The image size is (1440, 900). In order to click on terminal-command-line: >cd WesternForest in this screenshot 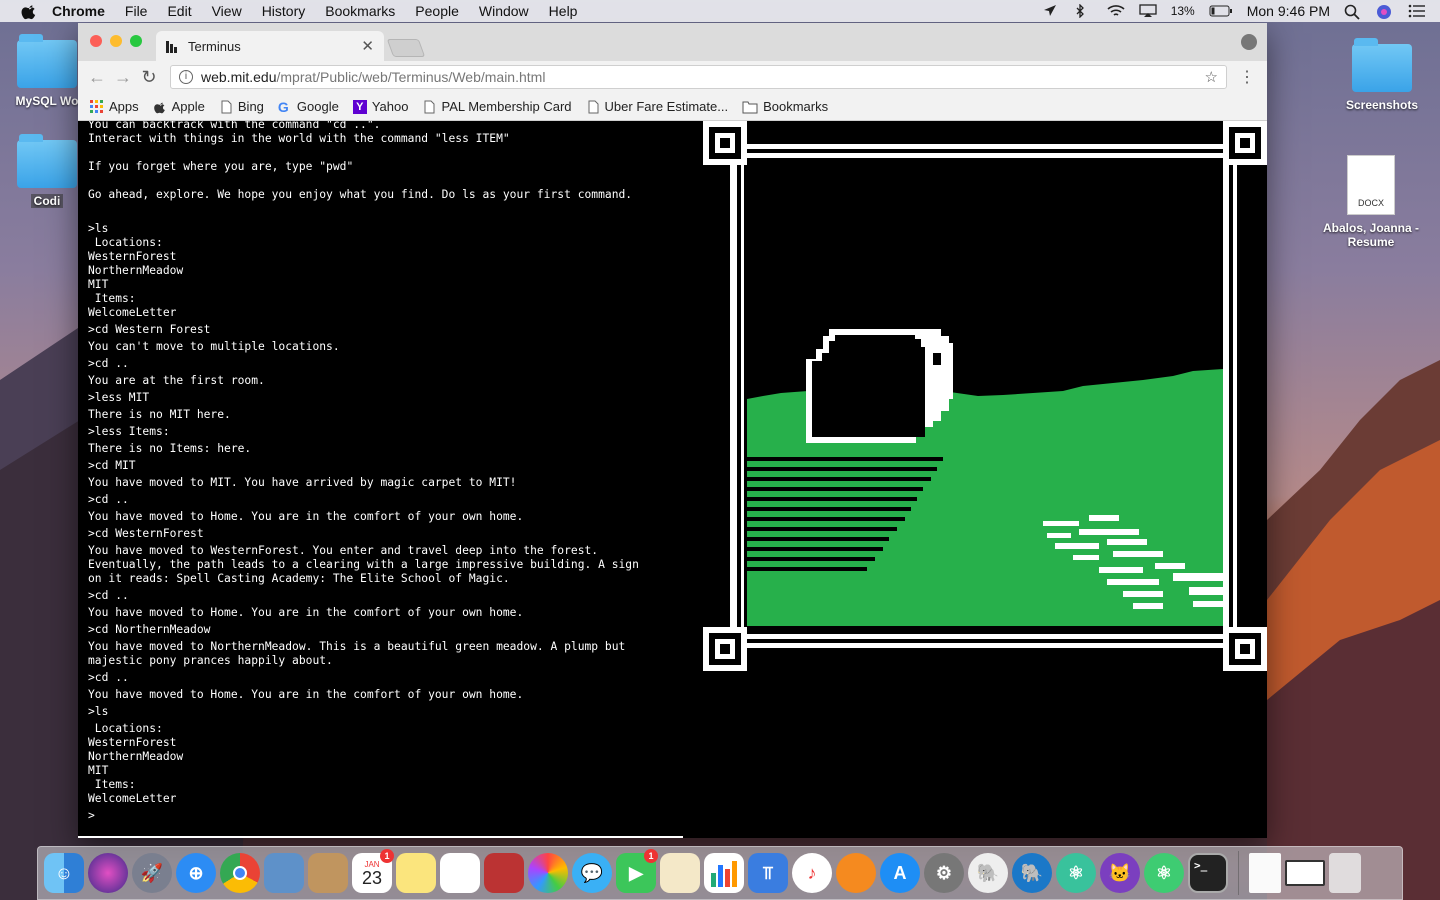, I will do `click(146, 533)`.